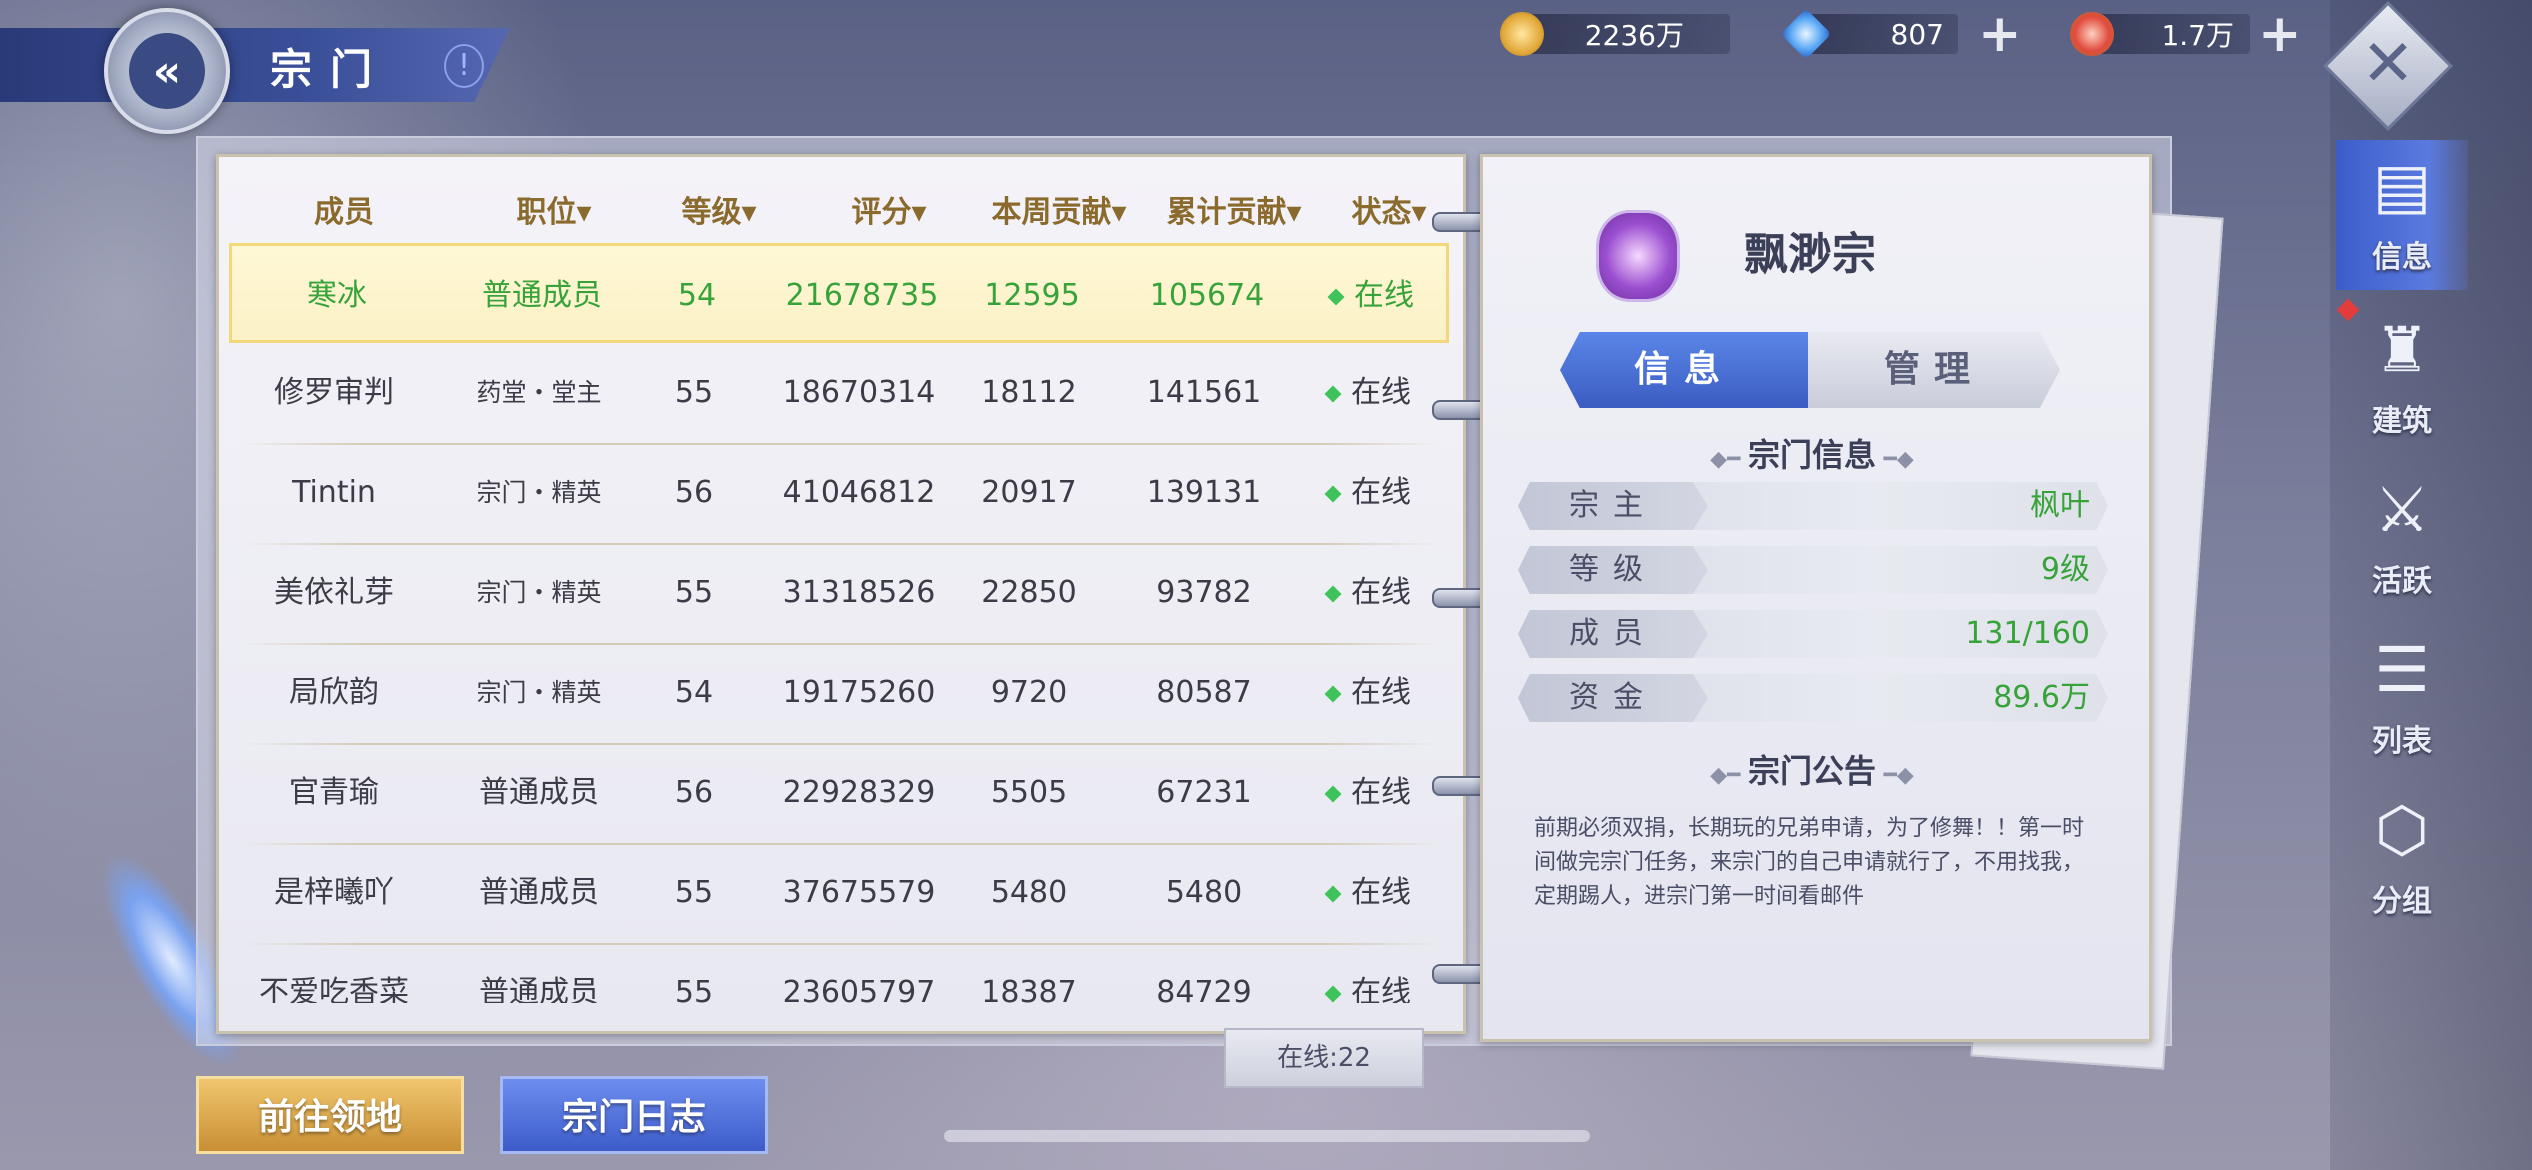 Image resolution: width=2532 pixels, height=1170 pixels. I want to click on go-territory-button: 前往领地, so click(330, 1115).